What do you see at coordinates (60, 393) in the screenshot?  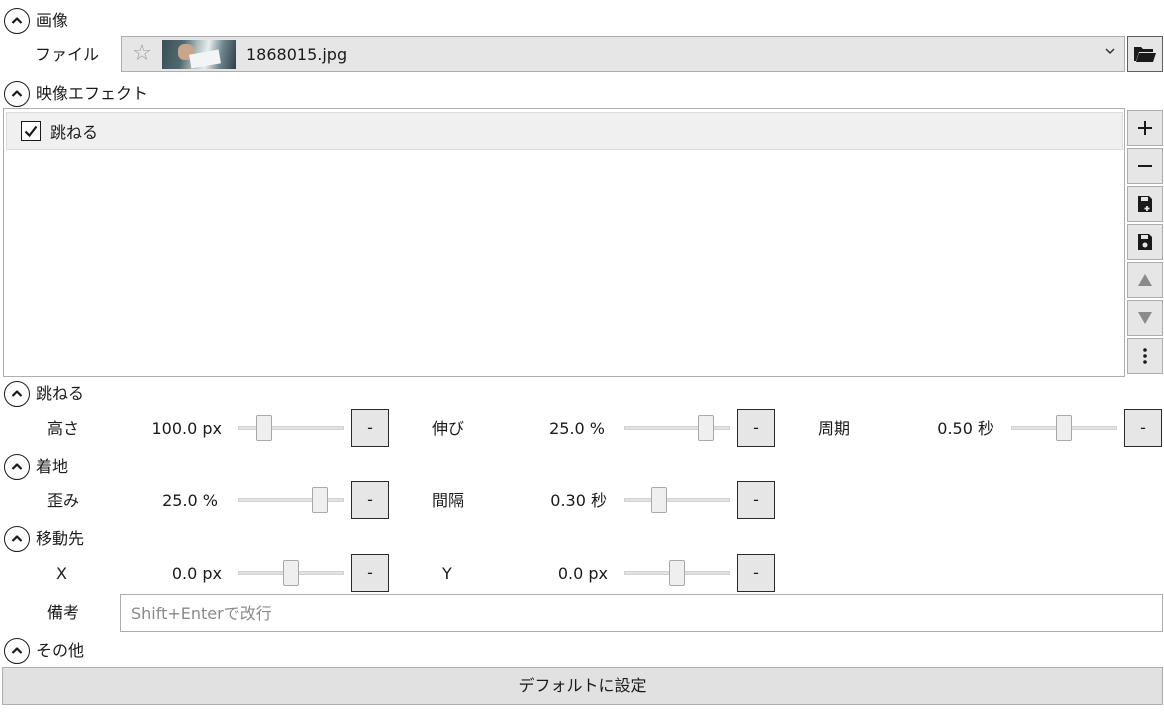 I see `section-title: 跳ねる` at bounding box center [60, 393].